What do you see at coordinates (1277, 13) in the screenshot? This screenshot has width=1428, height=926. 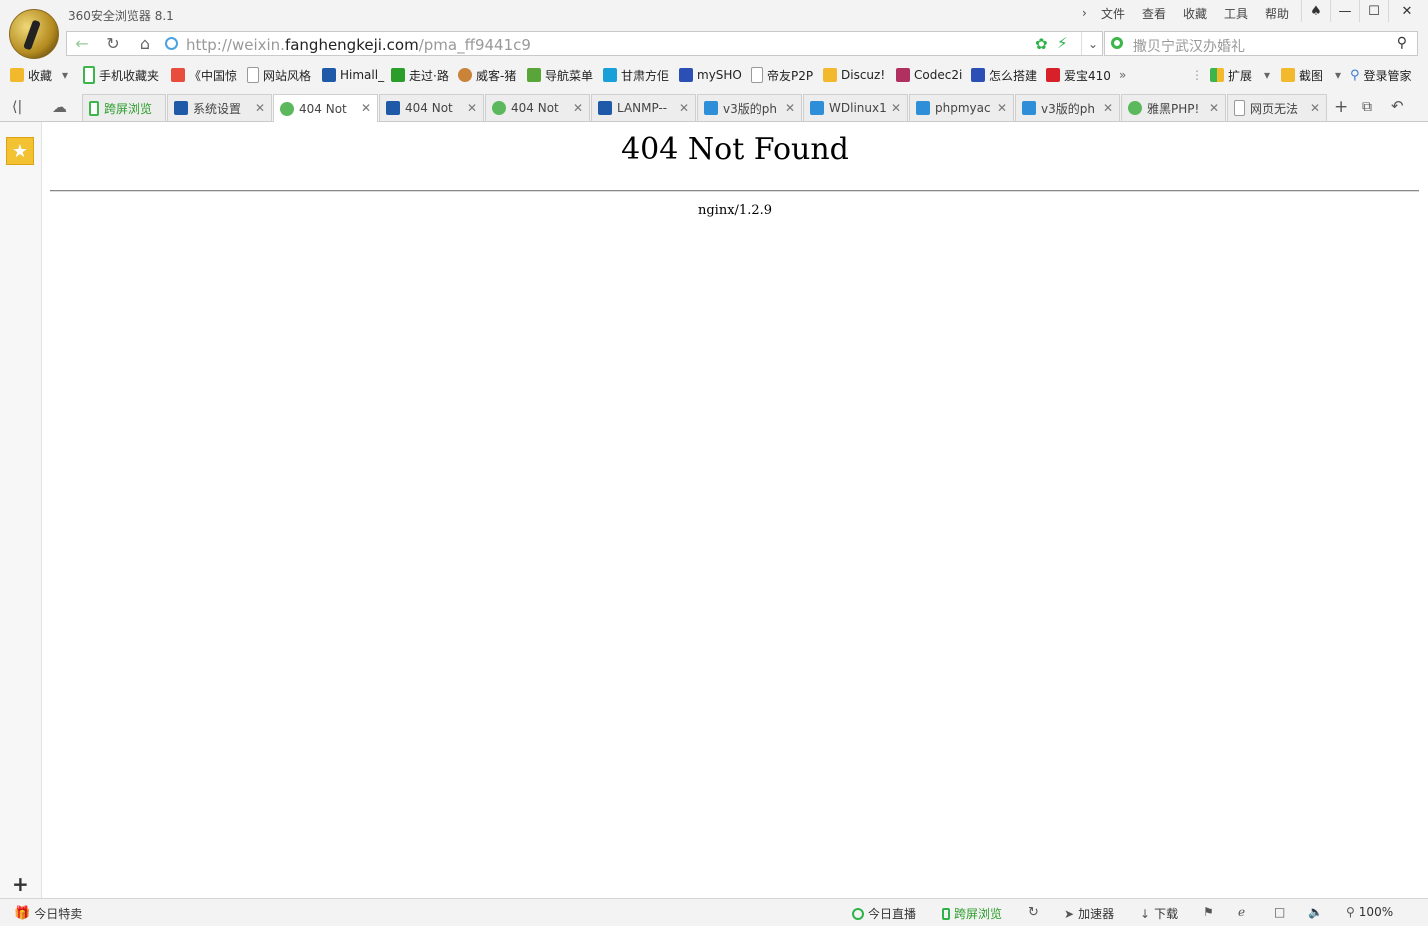 I see `menu-help: 帮助` at bounding box center [1277, 13].